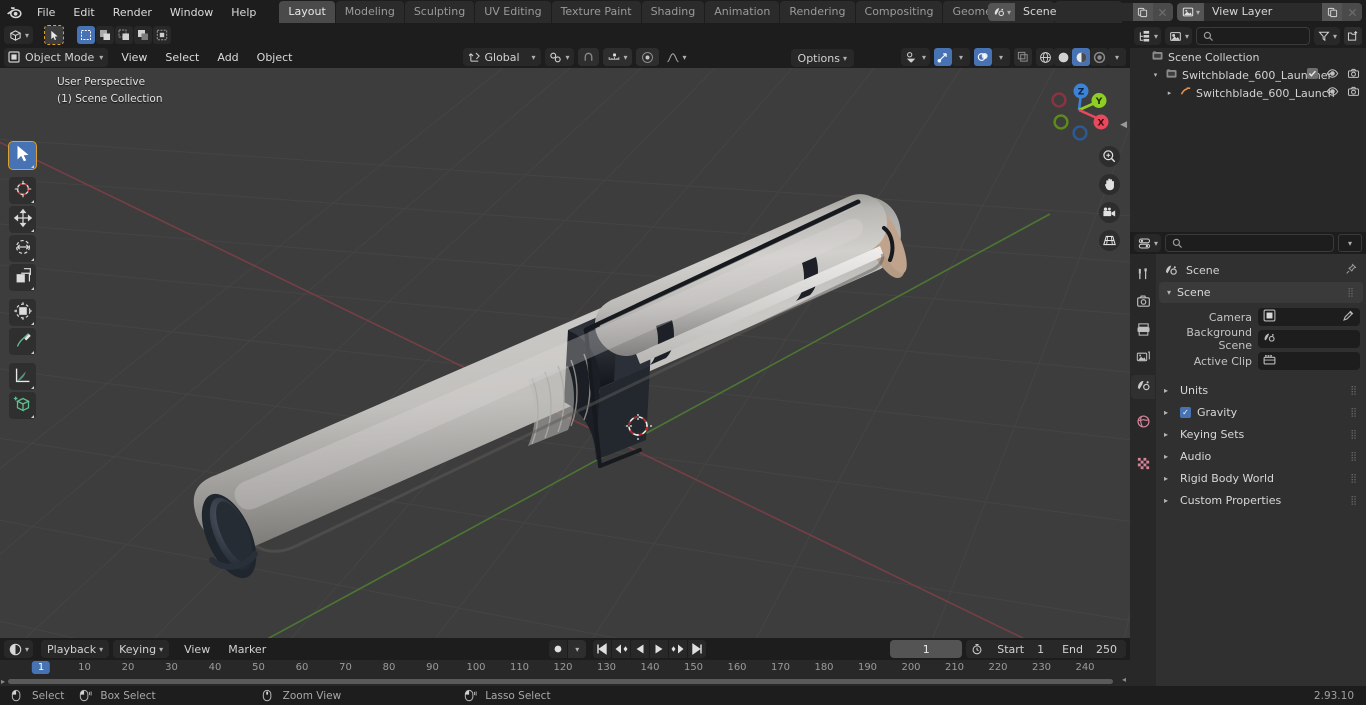 The image size is (1366, 705). Describe the element at coordinates (1089, 649) in the screenshot. I see `frame-end: End 250` at that location.